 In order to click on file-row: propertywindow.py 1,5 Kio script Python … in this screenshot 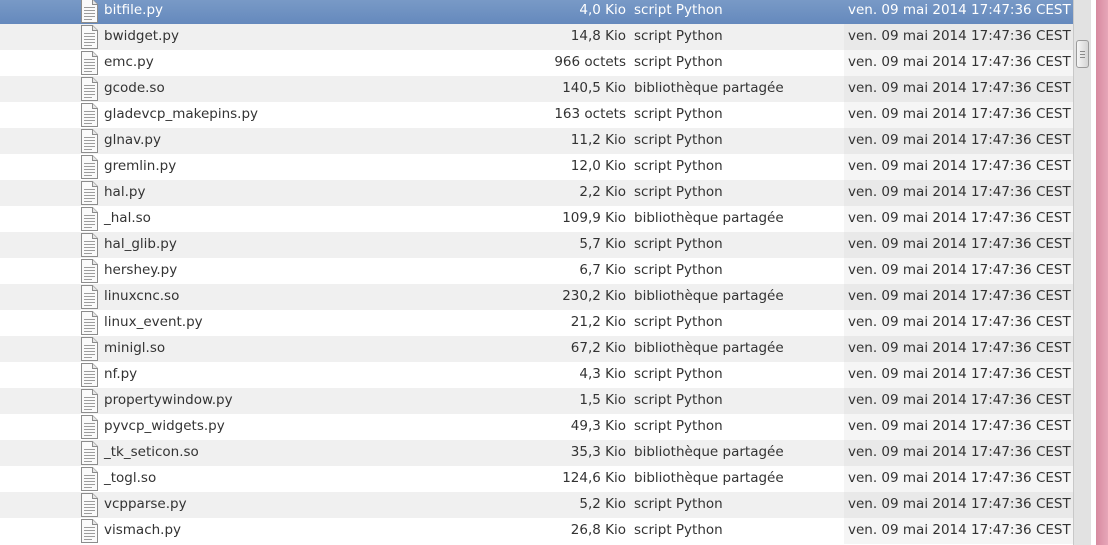, I will do `click(536, 401)`.